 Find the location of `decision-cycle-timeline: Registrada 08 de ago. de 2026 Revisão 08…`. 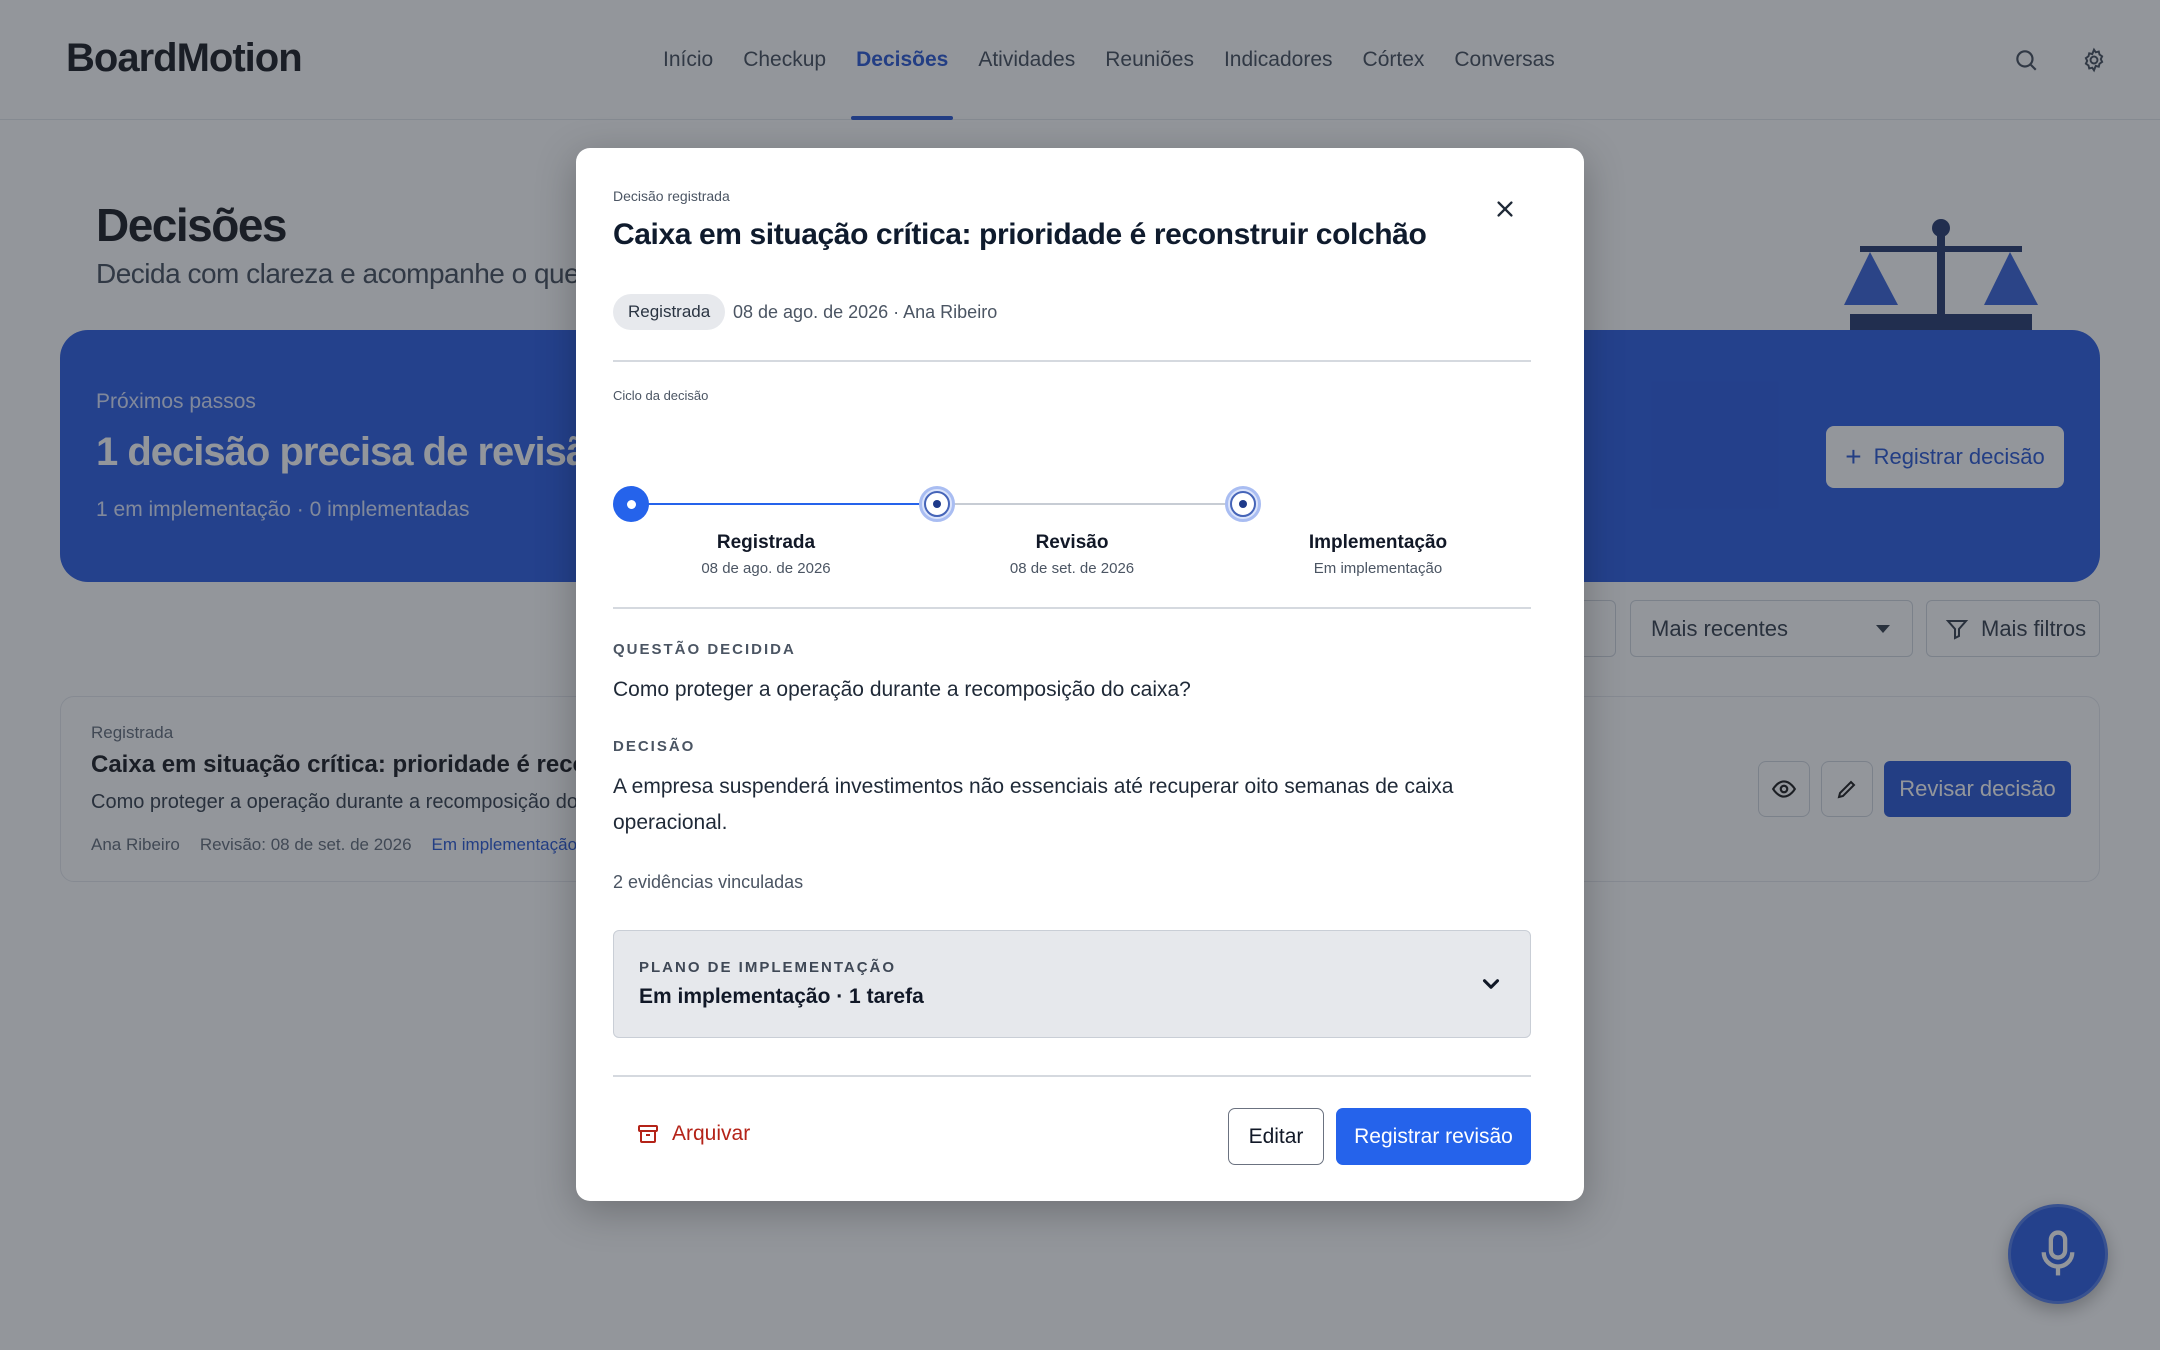

decision-cycle-timeline: Registrada 08 de ago. de 2026 Revisão 08… is located at coordinates (1072, 513).